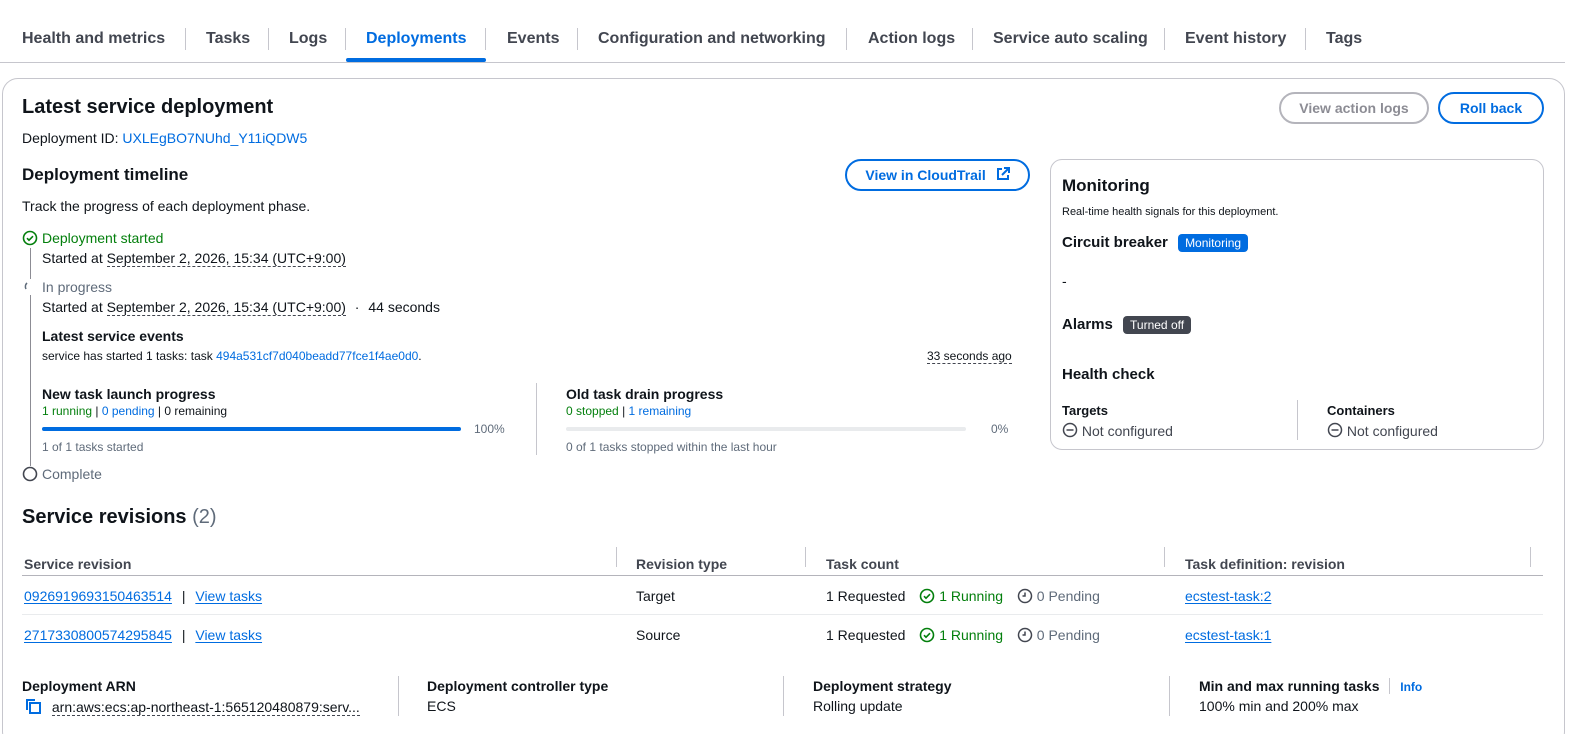 Image resolution: width=1572 pixels, height=734 pixels. What do you see at coordinates (79, 686) in the screenshot?
I see `deployment-arn-label: Deployment ARN` at bounding box center [79, 686].